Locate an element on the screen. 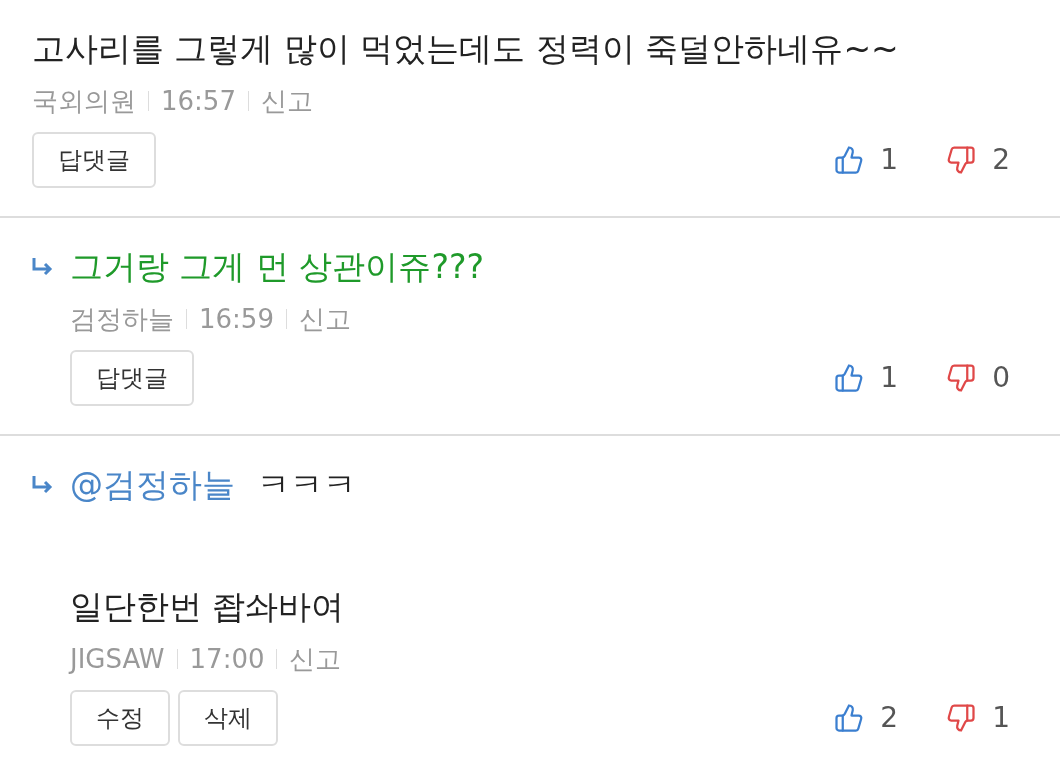 This screenshot has width=1060, height=768. mention-link: @검정하늘 is located at coordinates (152, 485).